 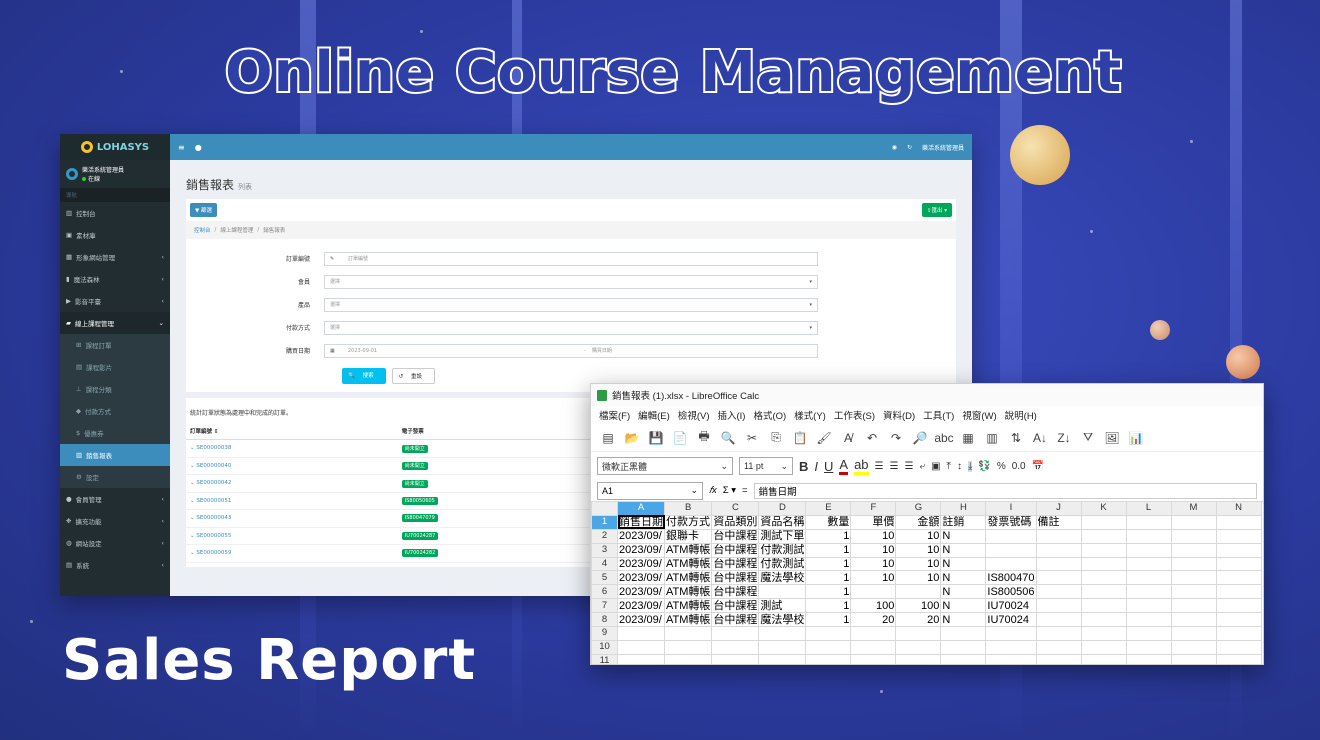 I want to click on cell: 註銷, so click(x=963, y=522).